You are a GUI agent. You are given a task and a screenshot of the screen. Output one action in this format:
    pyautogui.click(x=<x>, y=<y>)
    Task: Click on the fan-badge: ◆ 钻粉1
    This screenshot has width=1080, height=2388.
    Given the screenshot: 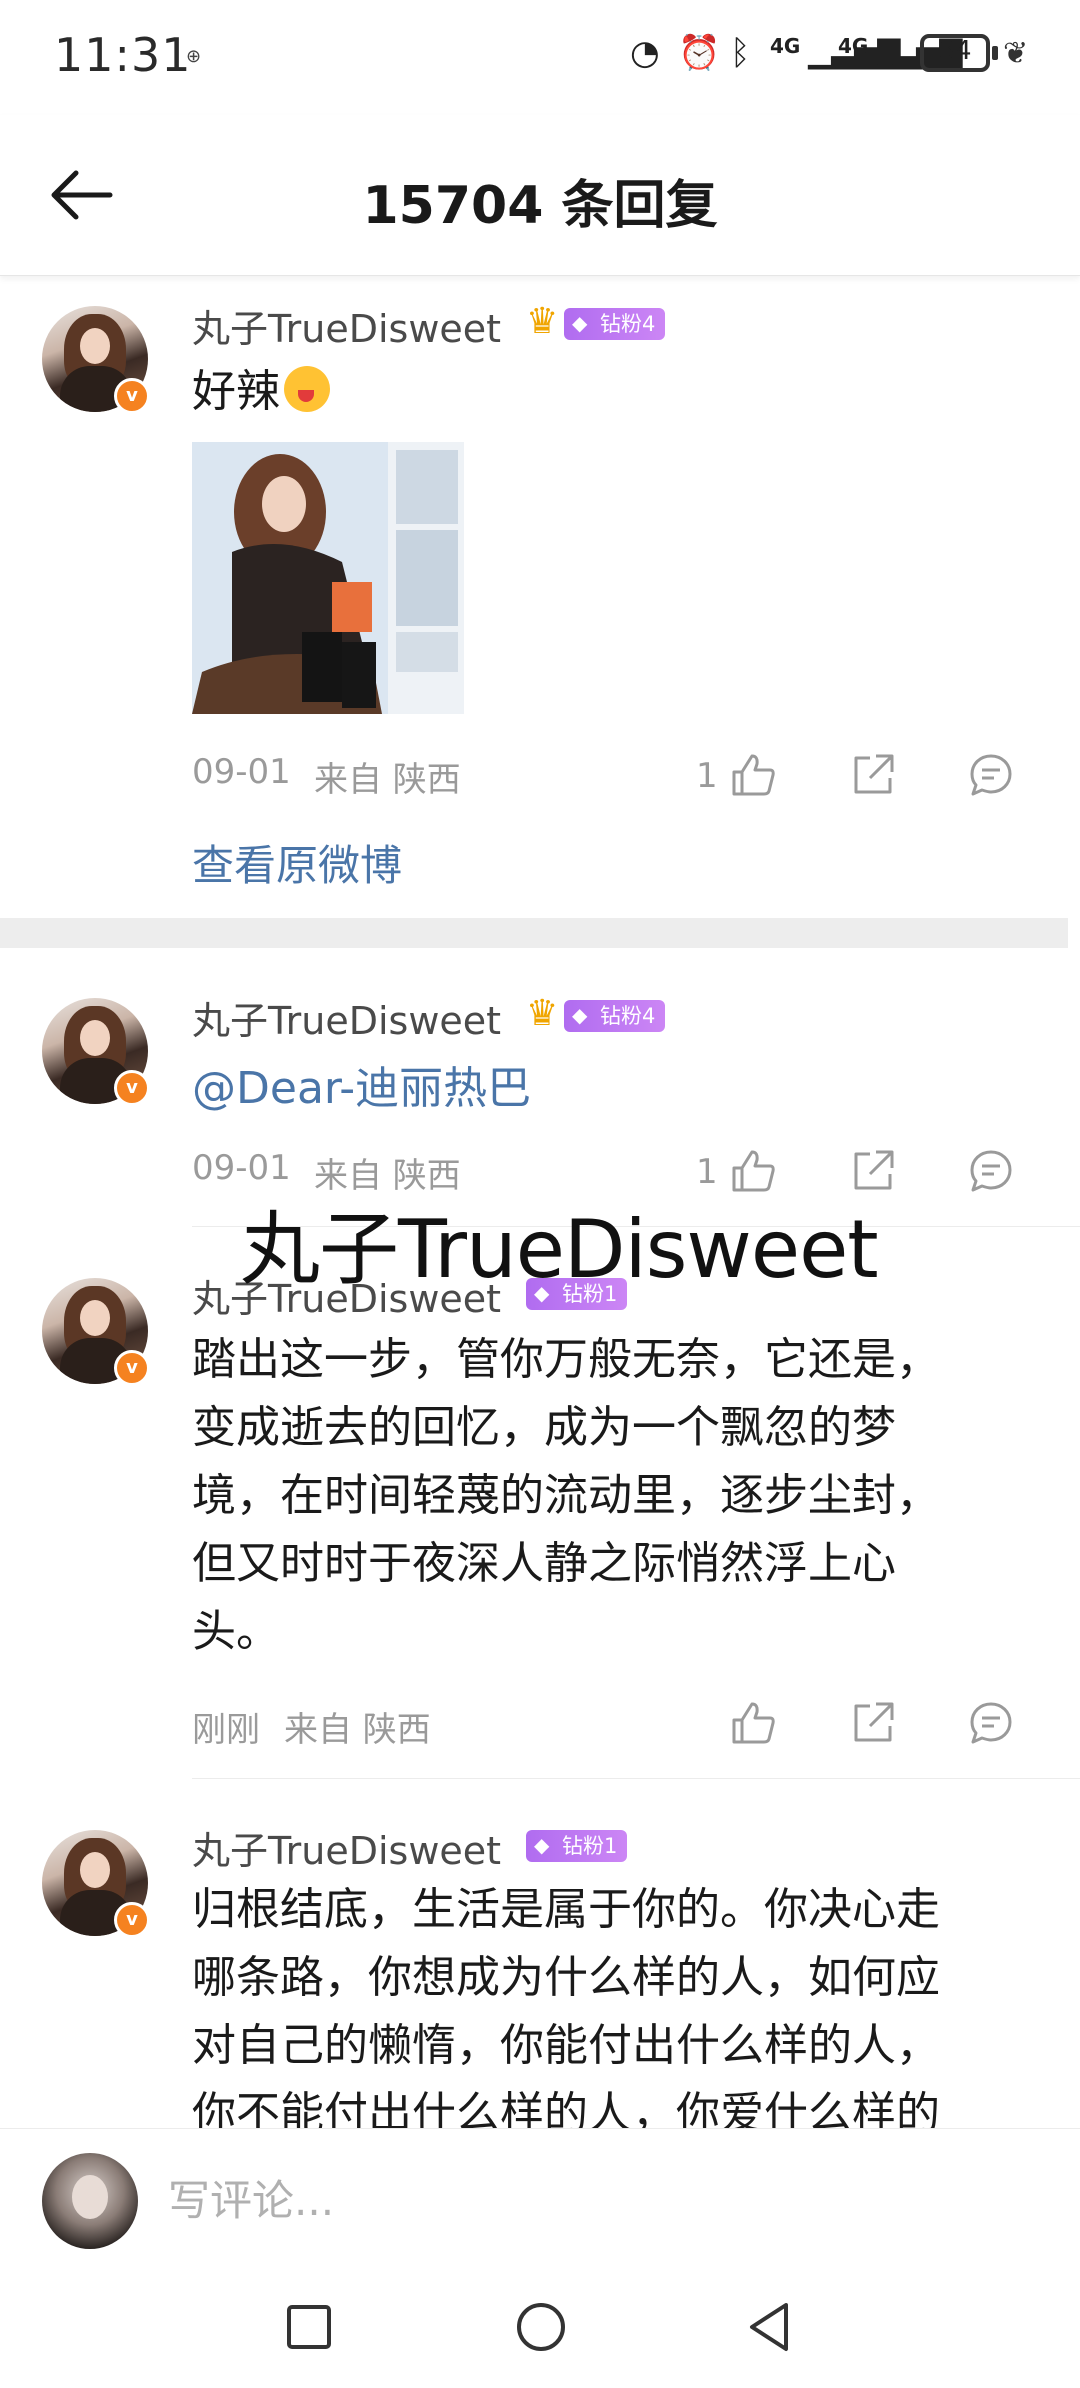 What is the action you would take?
    pyautogui.click(x=577, y=1846)
    